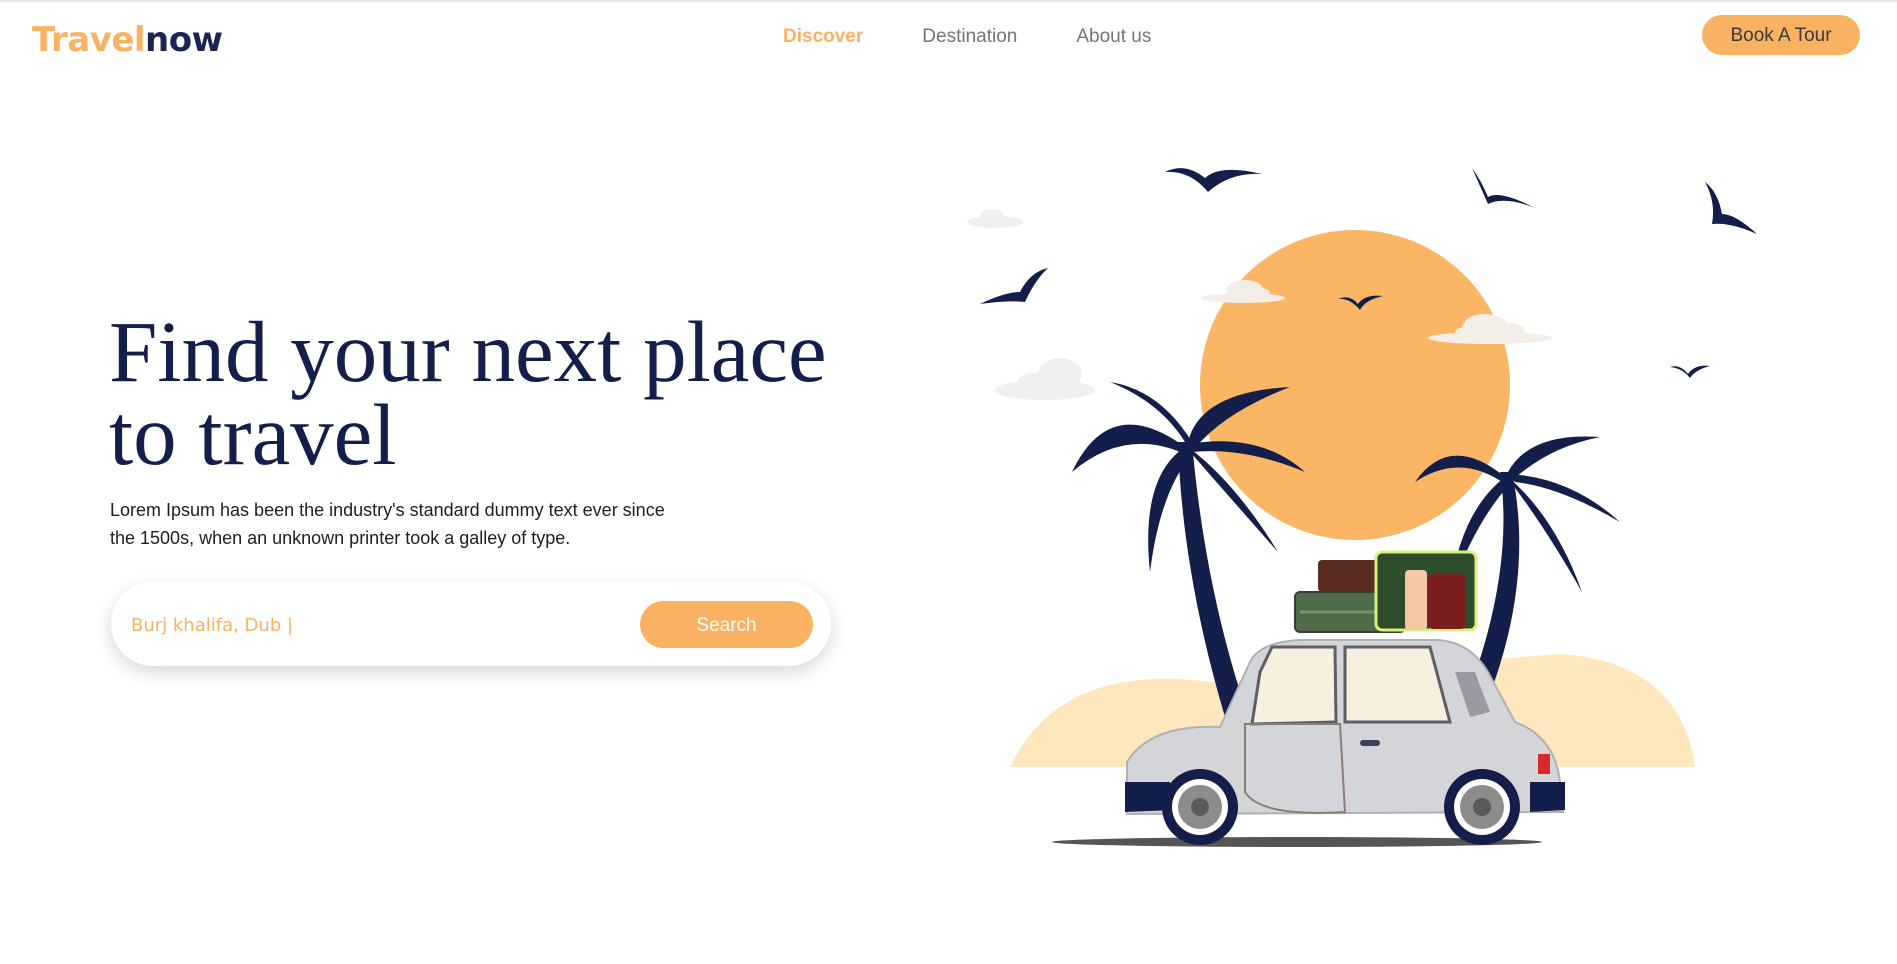  Describe the element at coordinates (726, 624) in the screenshot. I see `search-button: Search` at that location.